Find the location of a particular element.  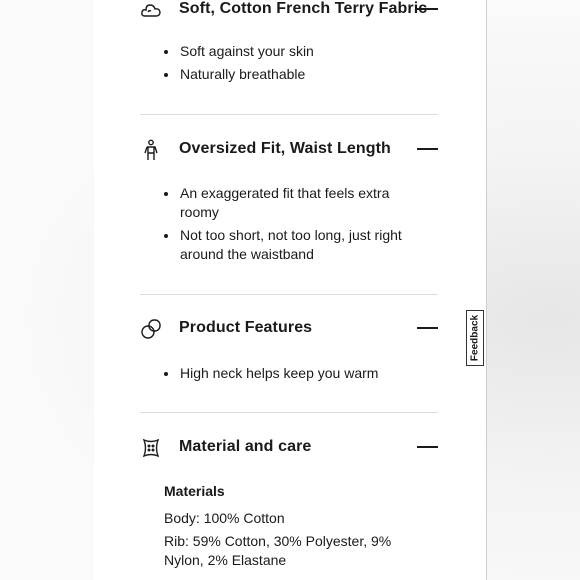

materials-heading: Materials is located at coordinates (194, 491).